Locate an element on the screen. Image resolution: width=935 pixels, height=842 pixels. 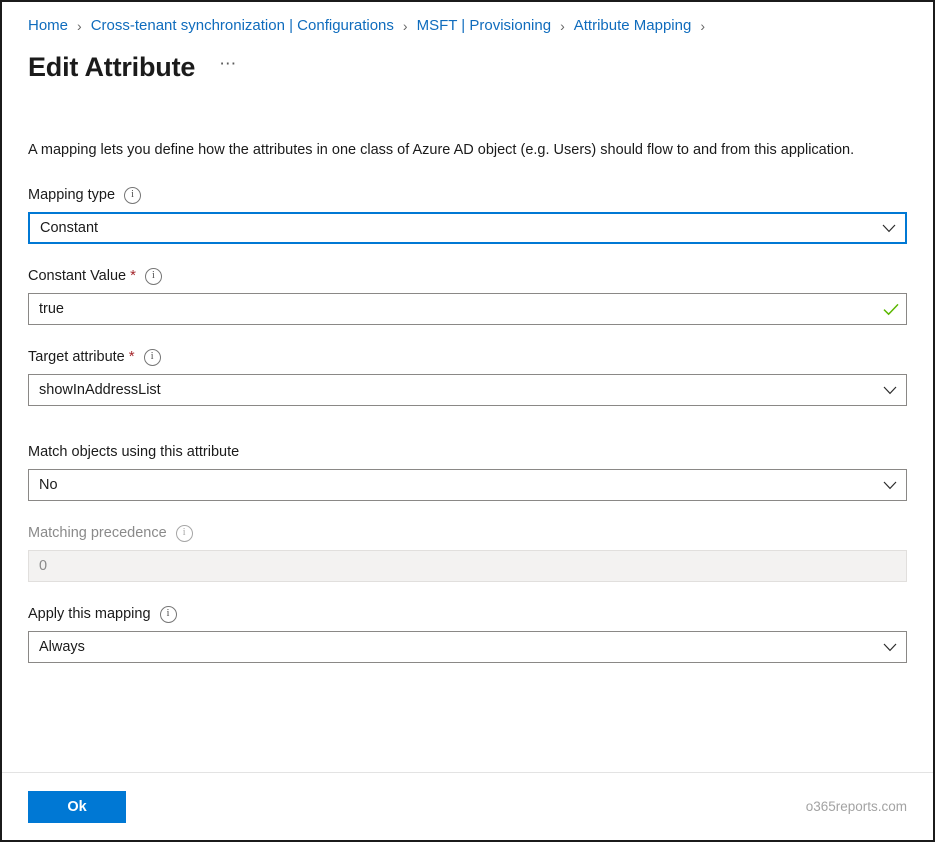
matching-precedence-input: 0 is located at coordinates (43, 566).